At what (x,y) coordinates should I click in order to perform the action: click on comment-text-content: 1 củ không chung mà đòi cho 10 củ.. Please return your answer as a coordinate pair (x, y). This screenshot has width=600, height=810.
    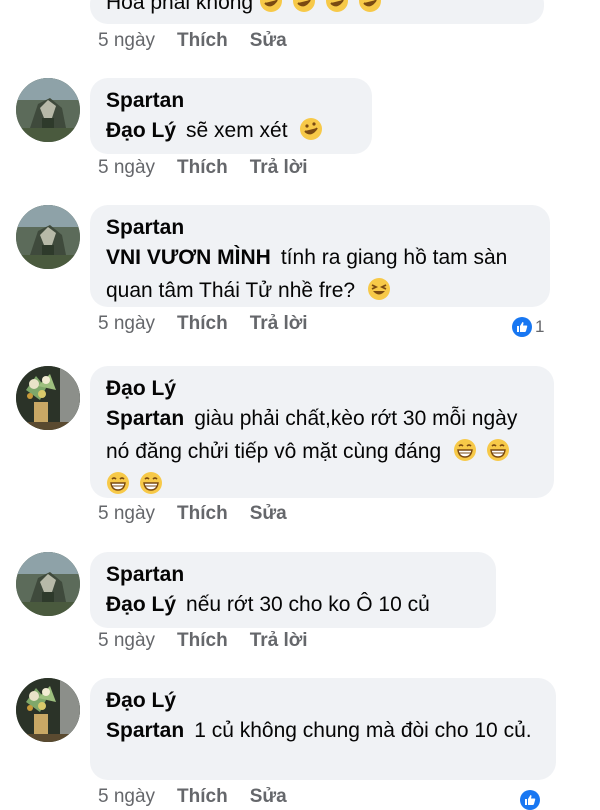
    Looking at the image, I should click on (363, 730).